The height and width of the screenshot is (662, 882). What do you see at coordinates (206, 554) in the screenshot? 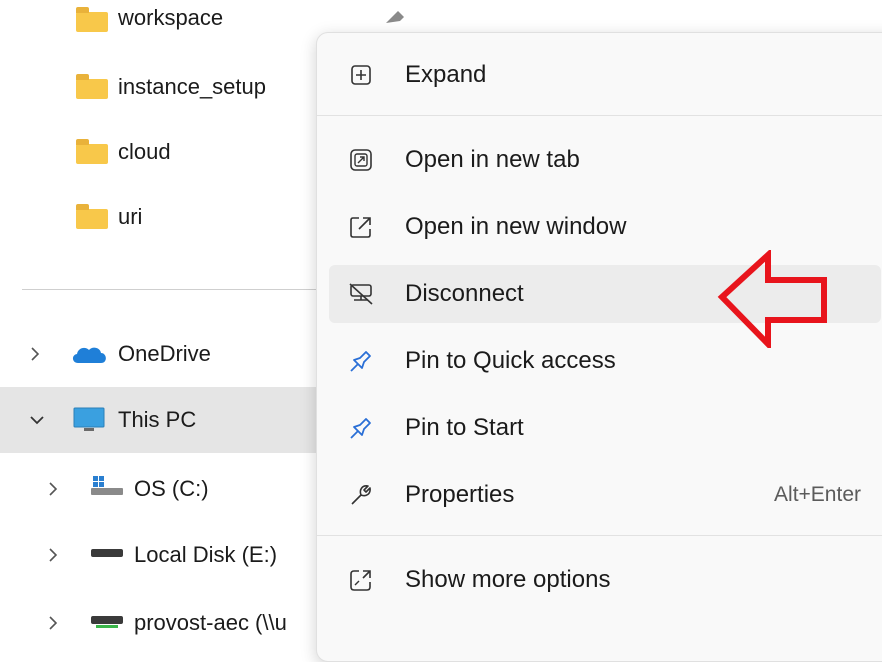
I see `tree-item-label: Local Disk (E:)` at bounding box center [206, 554].